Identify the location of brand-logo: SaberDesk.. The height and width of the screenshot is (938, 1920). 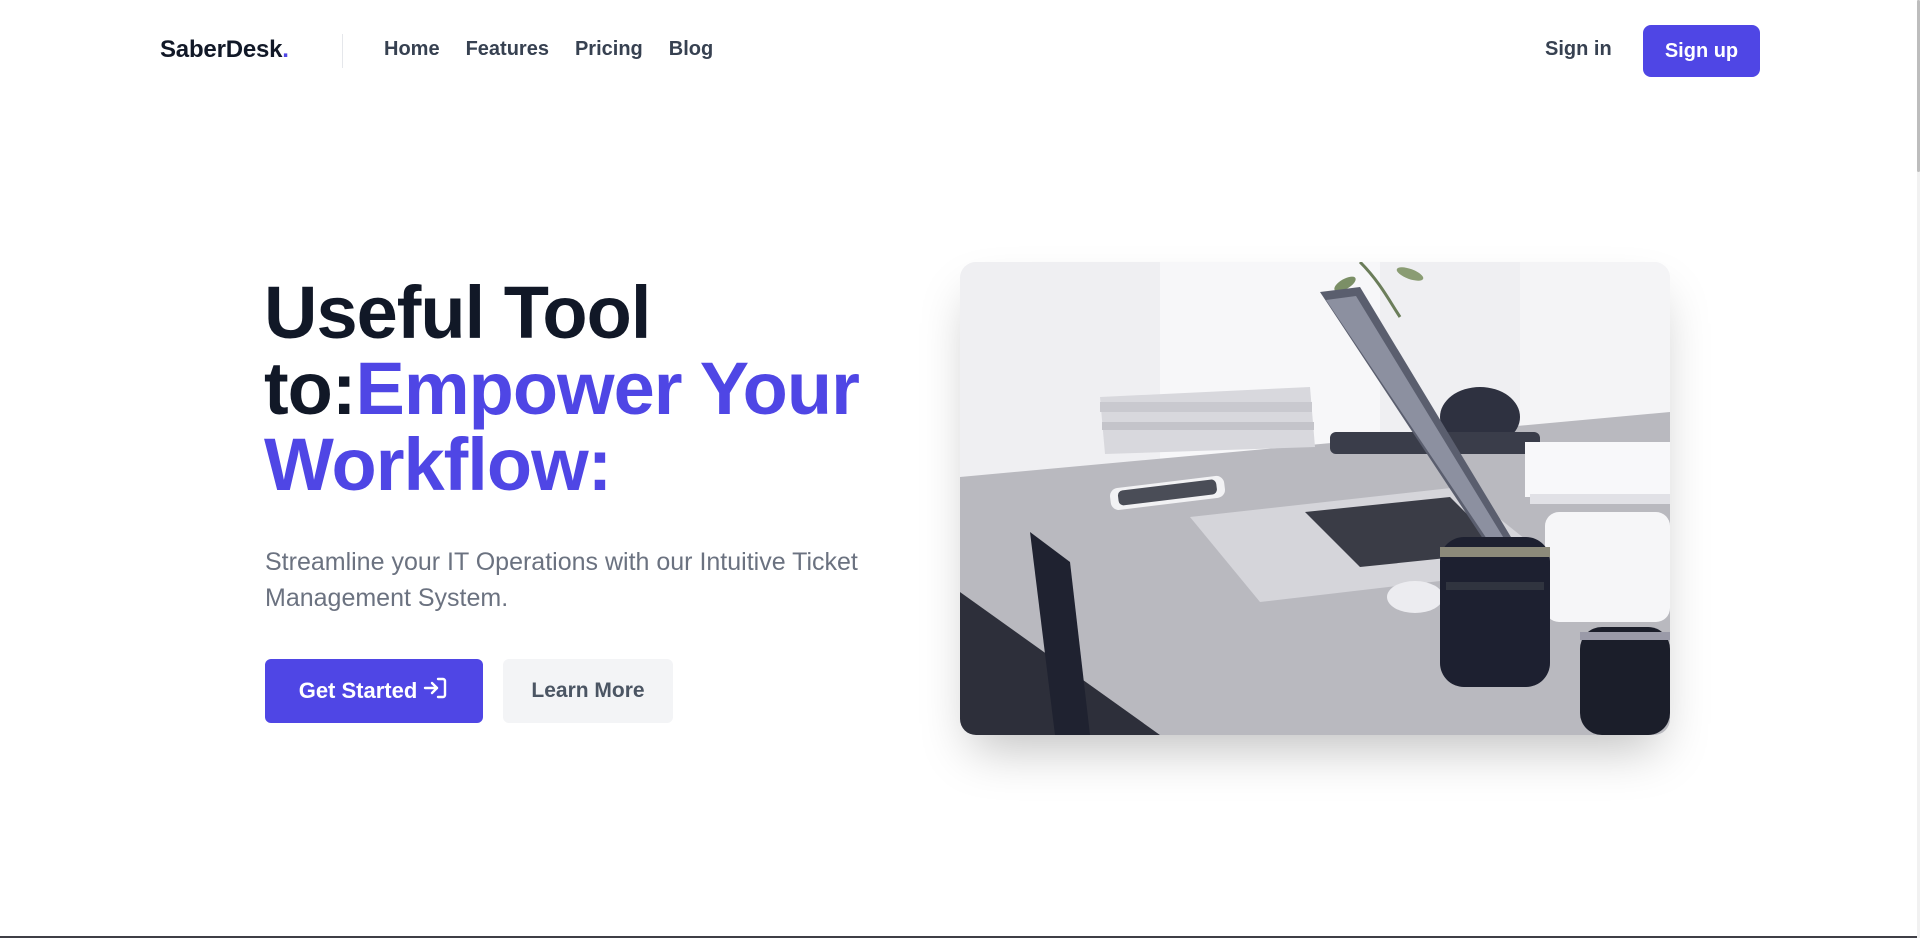
(224, 50).